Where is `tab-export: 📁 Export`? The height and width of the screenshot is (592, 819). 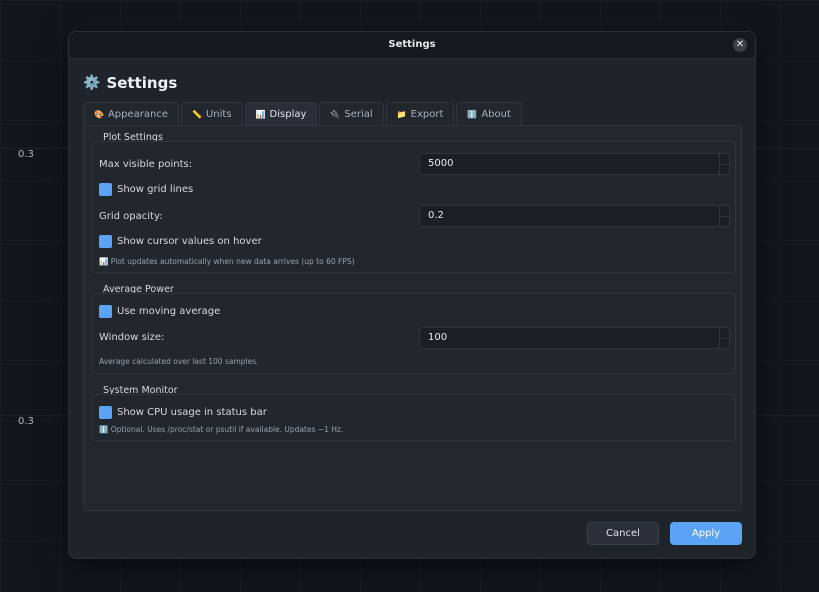 tab-export: 📁 Export is located at coordinates (420, 113).